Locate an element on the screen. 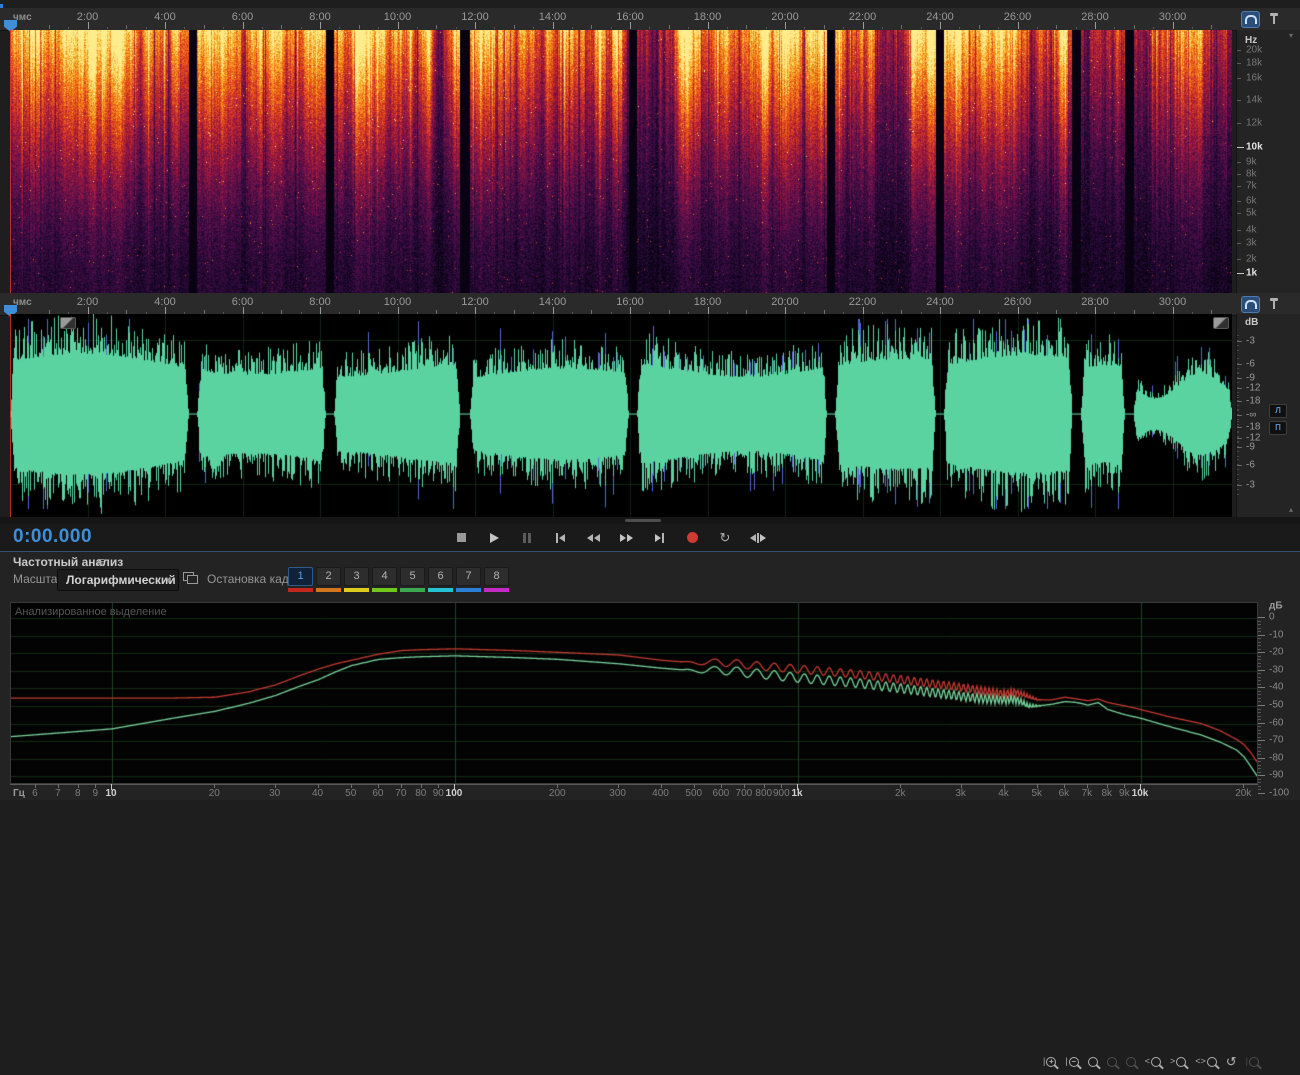  hold-button-4: 4 is located at coordinates (384, 579).